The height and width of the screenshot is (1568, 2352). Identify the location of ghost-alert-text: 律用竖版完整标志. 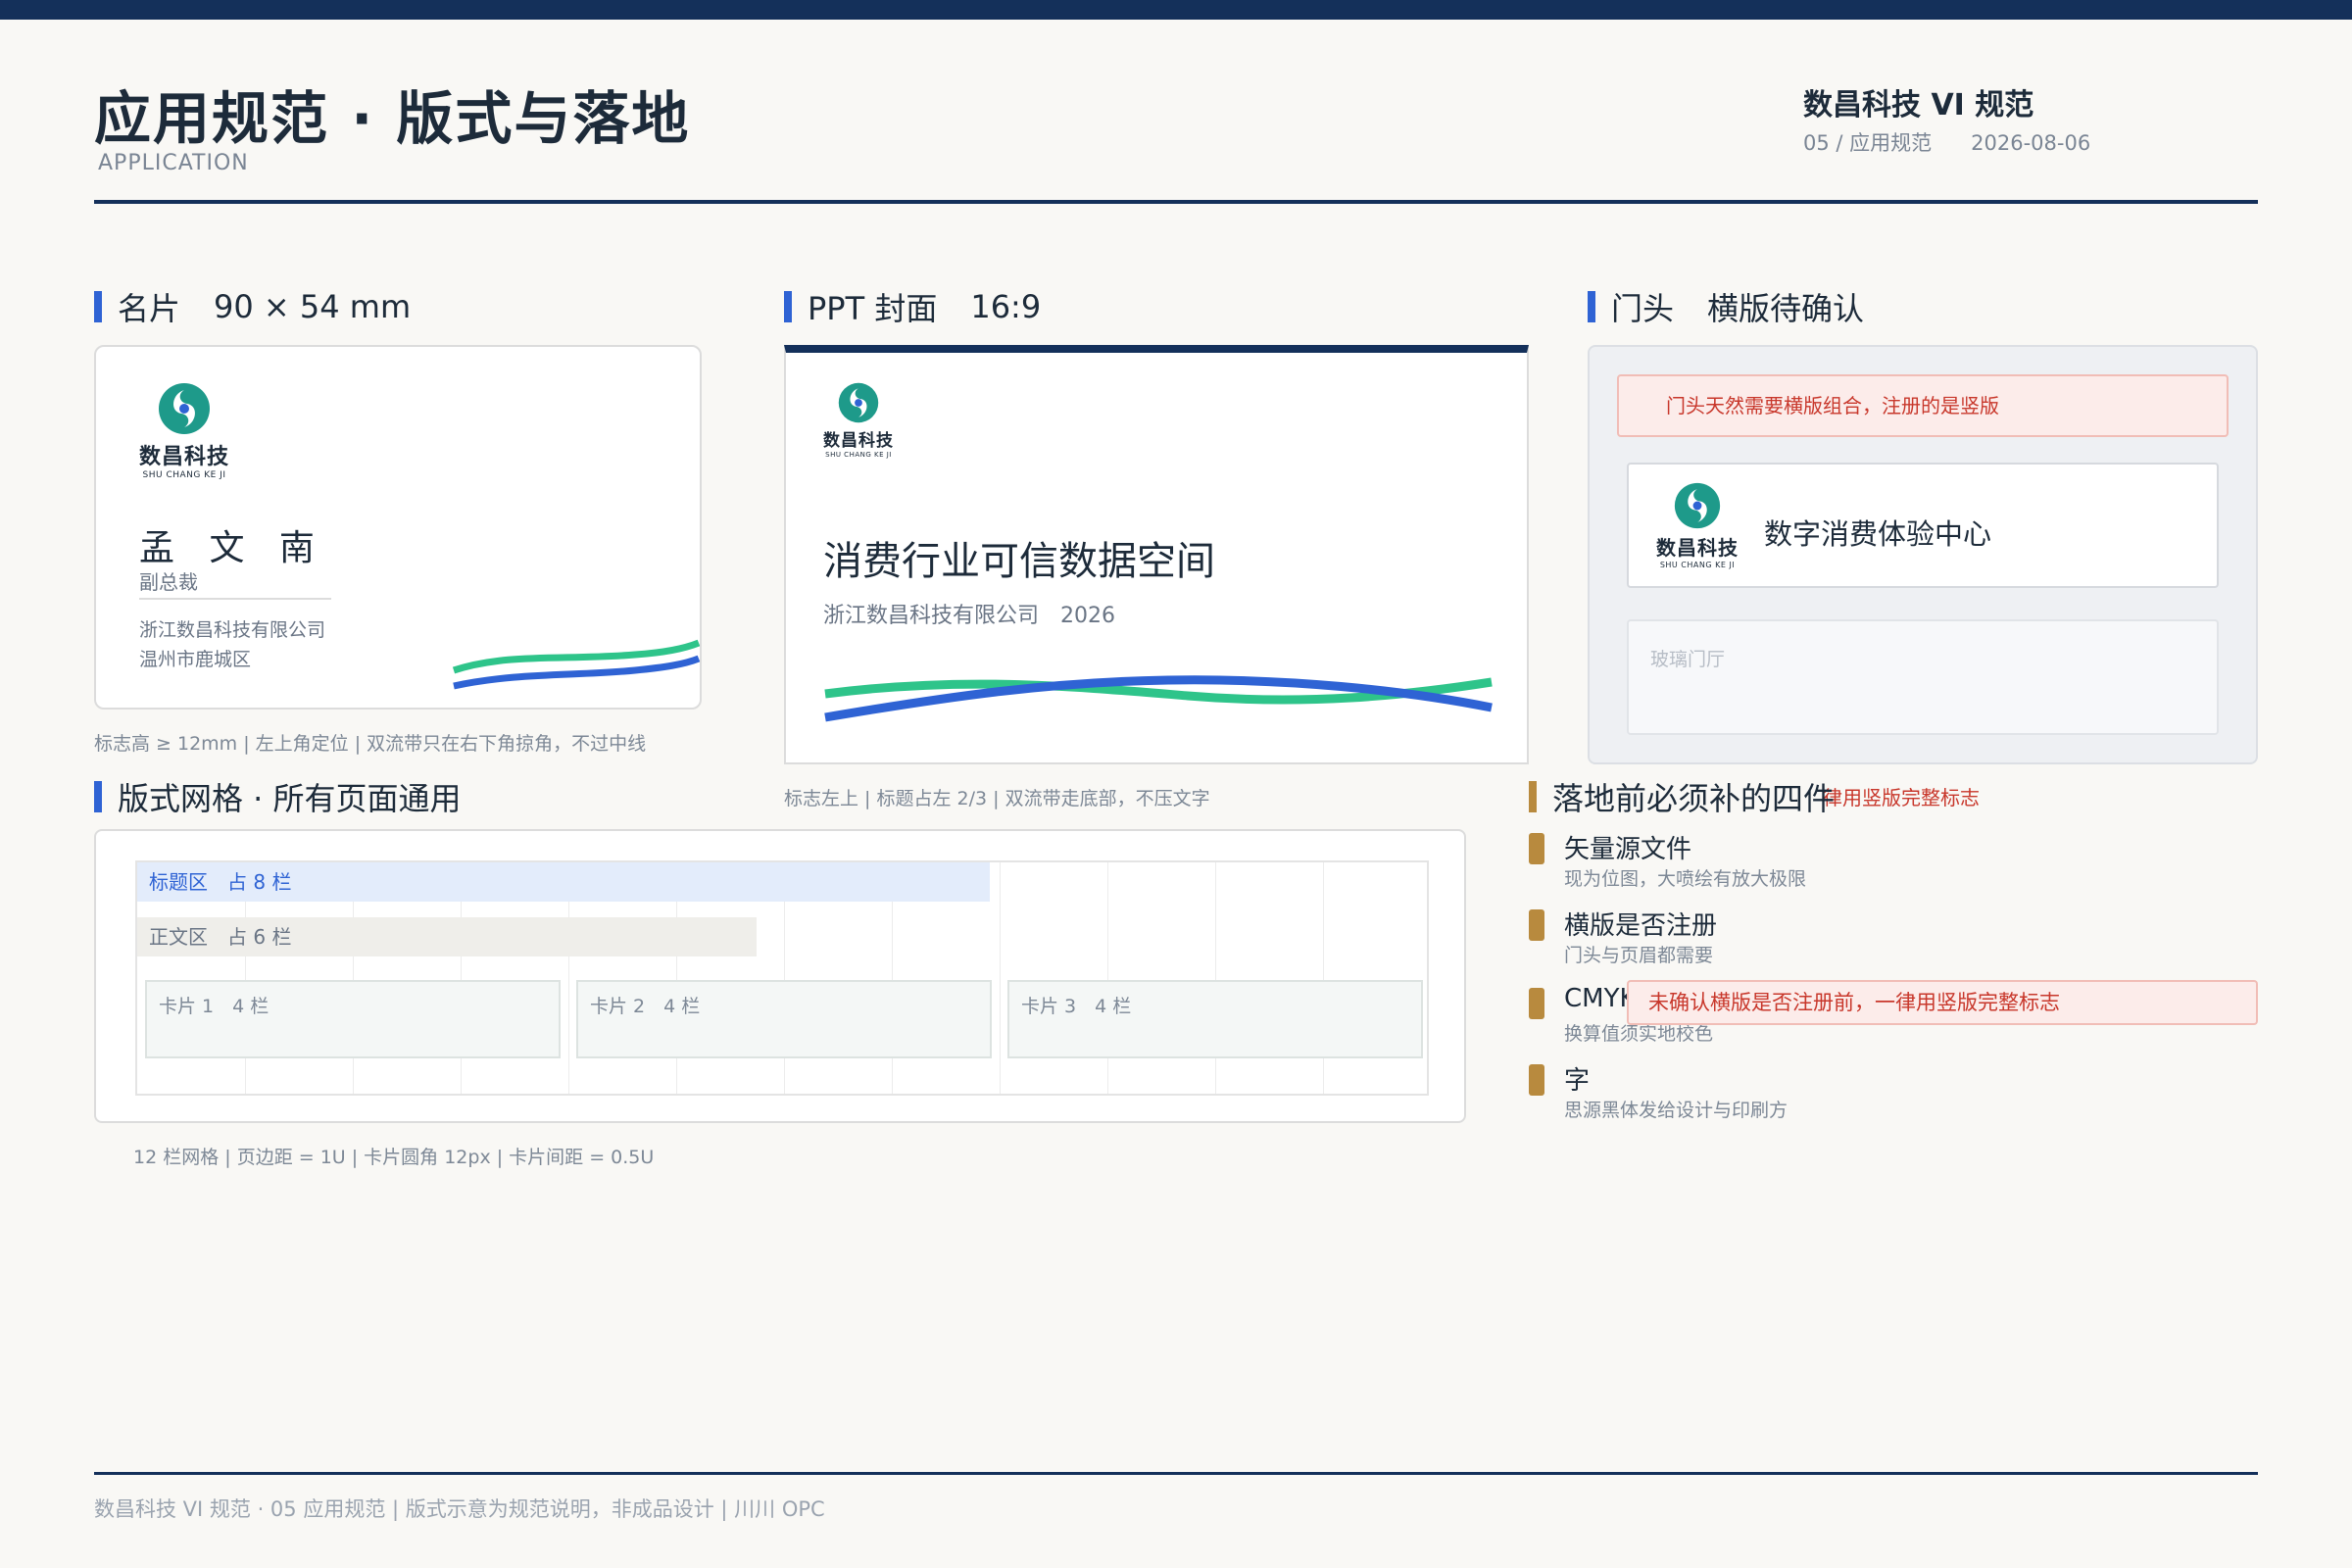
(1901, 797).